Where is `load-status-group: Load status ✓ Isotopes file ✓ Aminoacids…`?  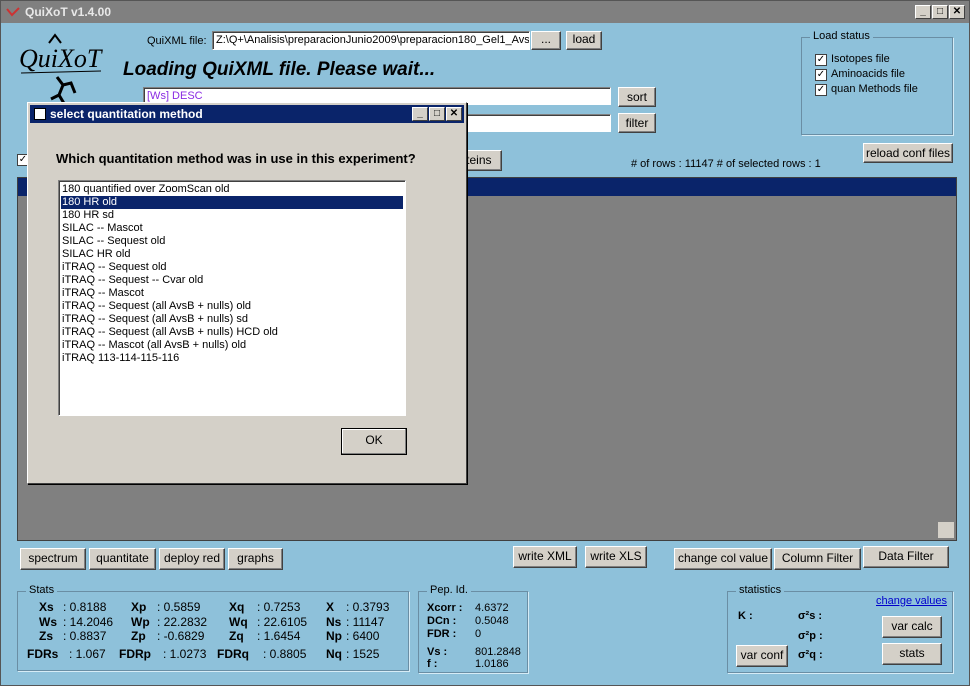
load-status-group: Load status ✓ Isotopes file ✓ Aminoacids… is located at coordinates (877, 82).